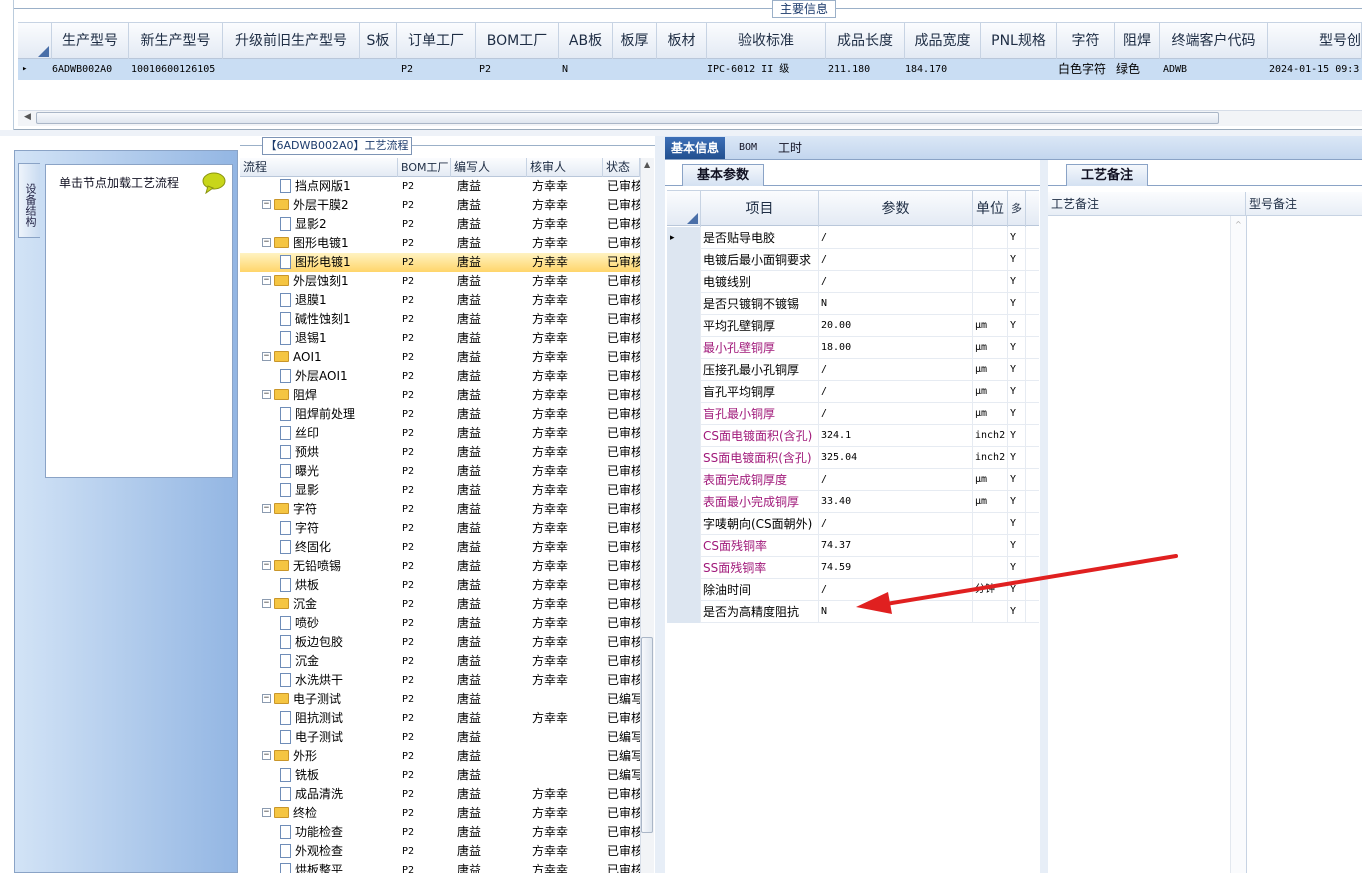  I want to click on param-value: 324.1, so click(896, 436).